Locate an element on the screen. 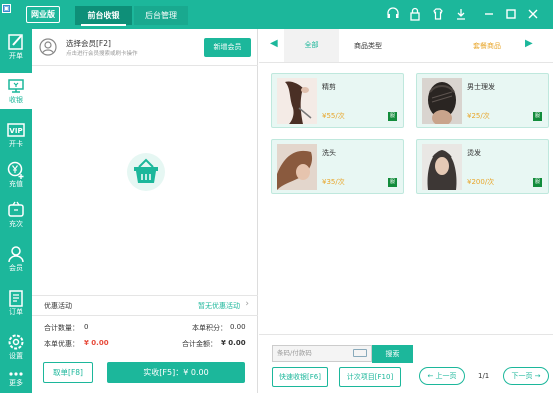 This screenshot has height=393, width=553. sidebar-item-open-card: VIP 开卡 is located at coordinates (16, 135).